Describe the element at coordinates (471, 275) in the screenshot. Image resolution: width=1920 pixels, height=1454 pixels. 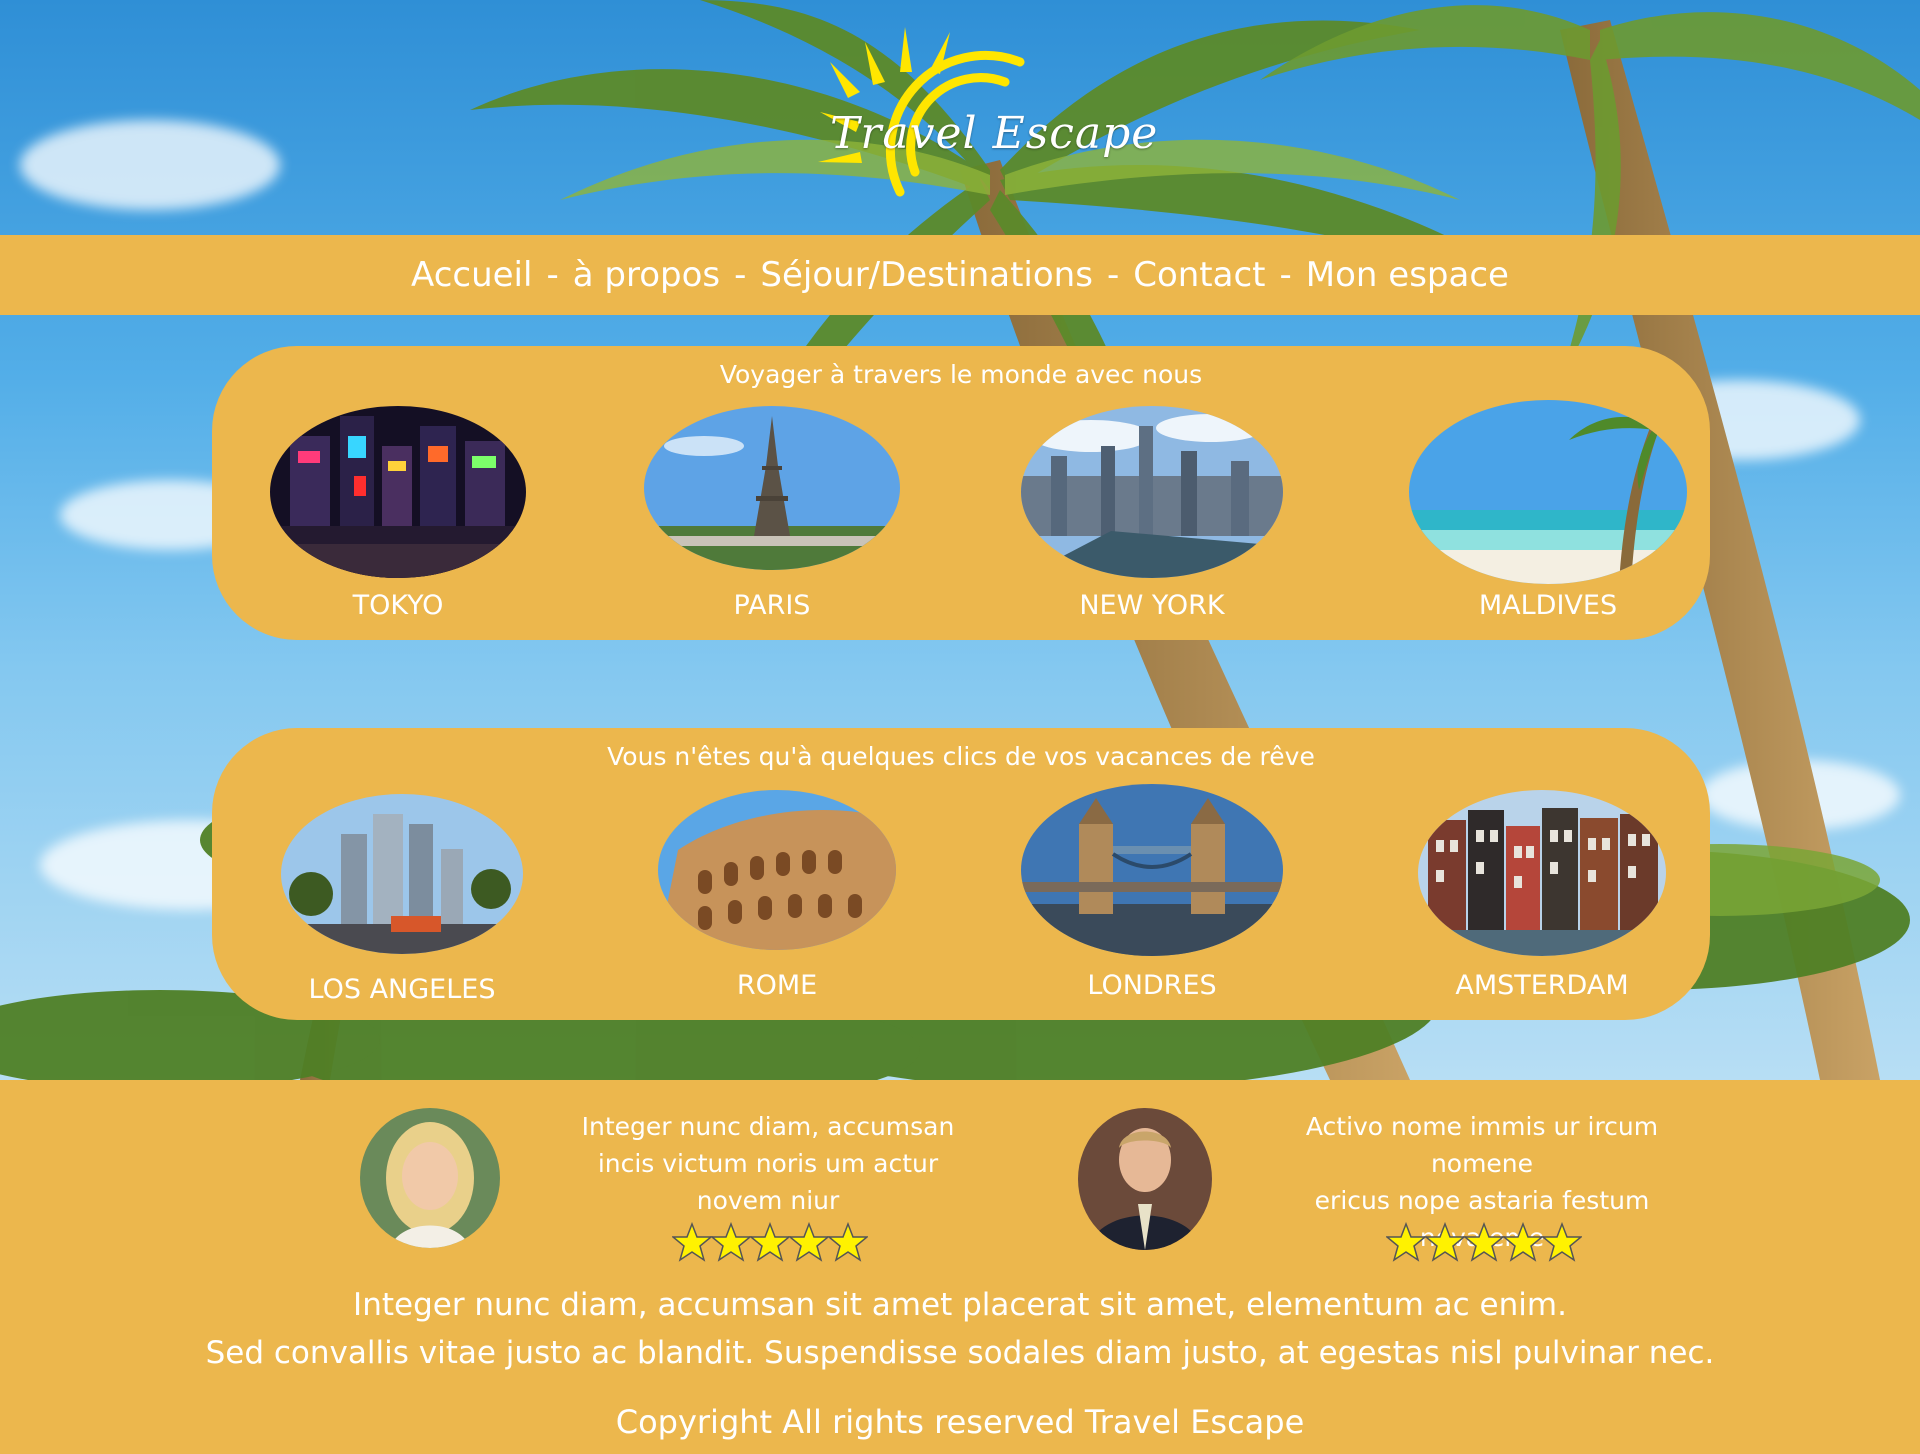
I see `nav-link-accueil: Accueil` at that location.